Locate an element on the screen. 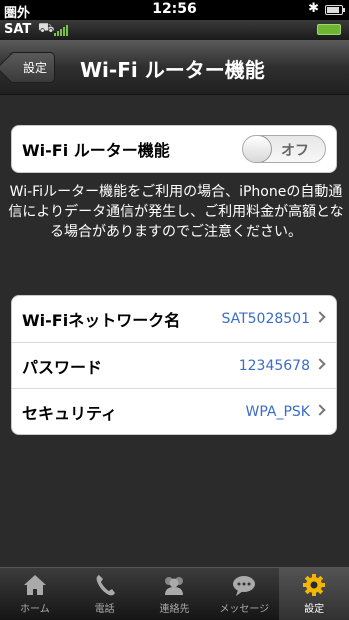 The height and width of the screenshot is (620, 349). navigation-bar: 設定 Wi-Fi ルーター機能 is located at coordinates (174, 67).